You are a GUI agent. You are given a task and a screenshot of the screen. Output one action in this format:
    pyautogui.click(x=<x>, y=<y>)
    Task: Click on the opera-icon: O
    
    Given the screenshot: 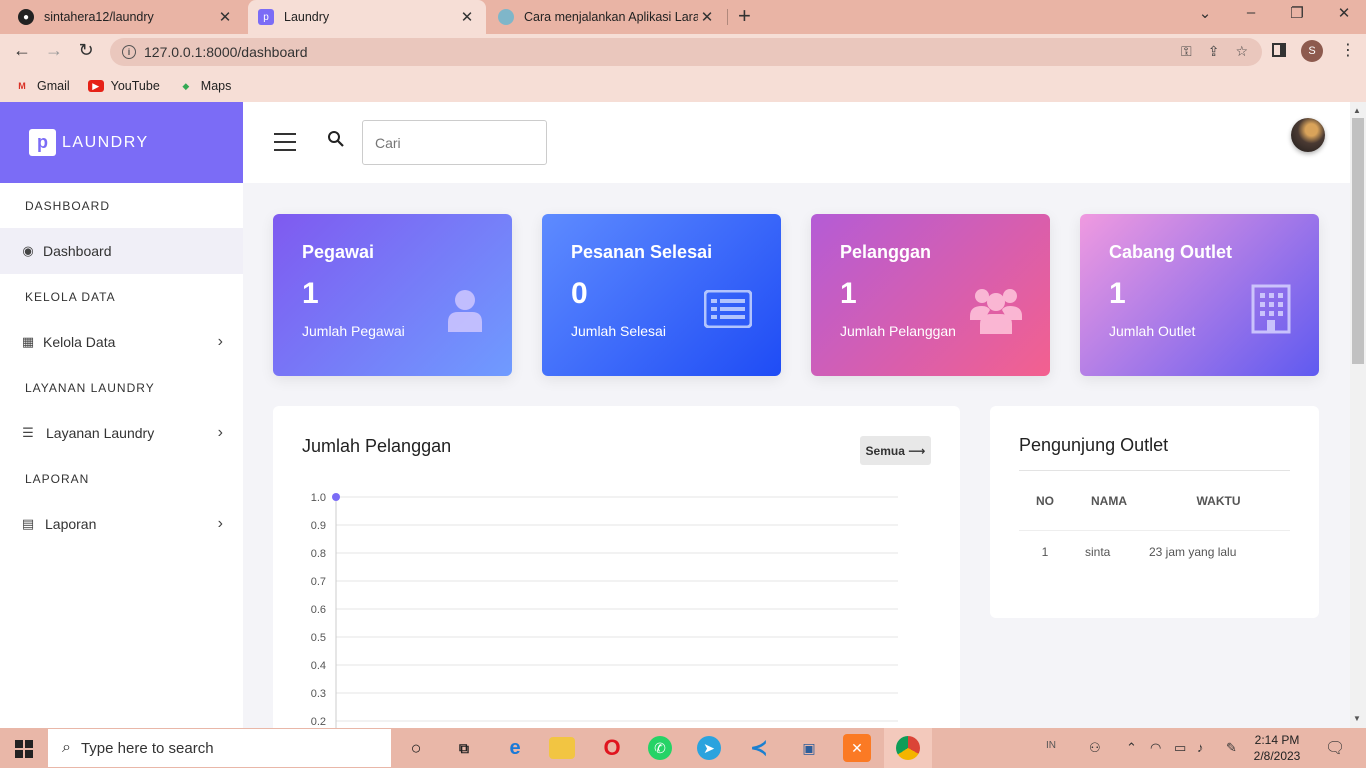 What is the action you would take?
    pyautogui.click(x=612, y=748)
    